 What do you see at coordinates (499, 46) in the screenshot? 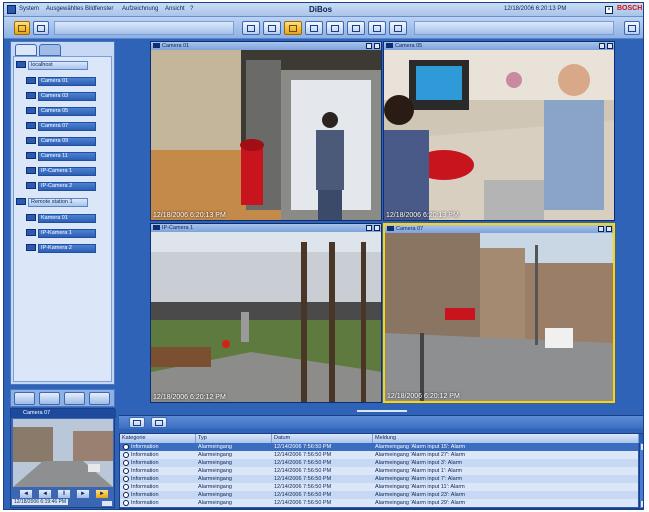
I see `camera-view-header: Camera 05` at bounding box center [499, 46].